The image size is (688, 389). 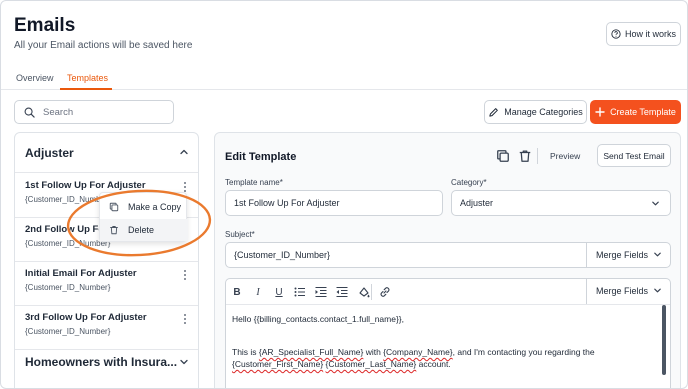 I want to click on template-name-value: 1st Follow Up For Adjuster, so click(x=287, y=203).